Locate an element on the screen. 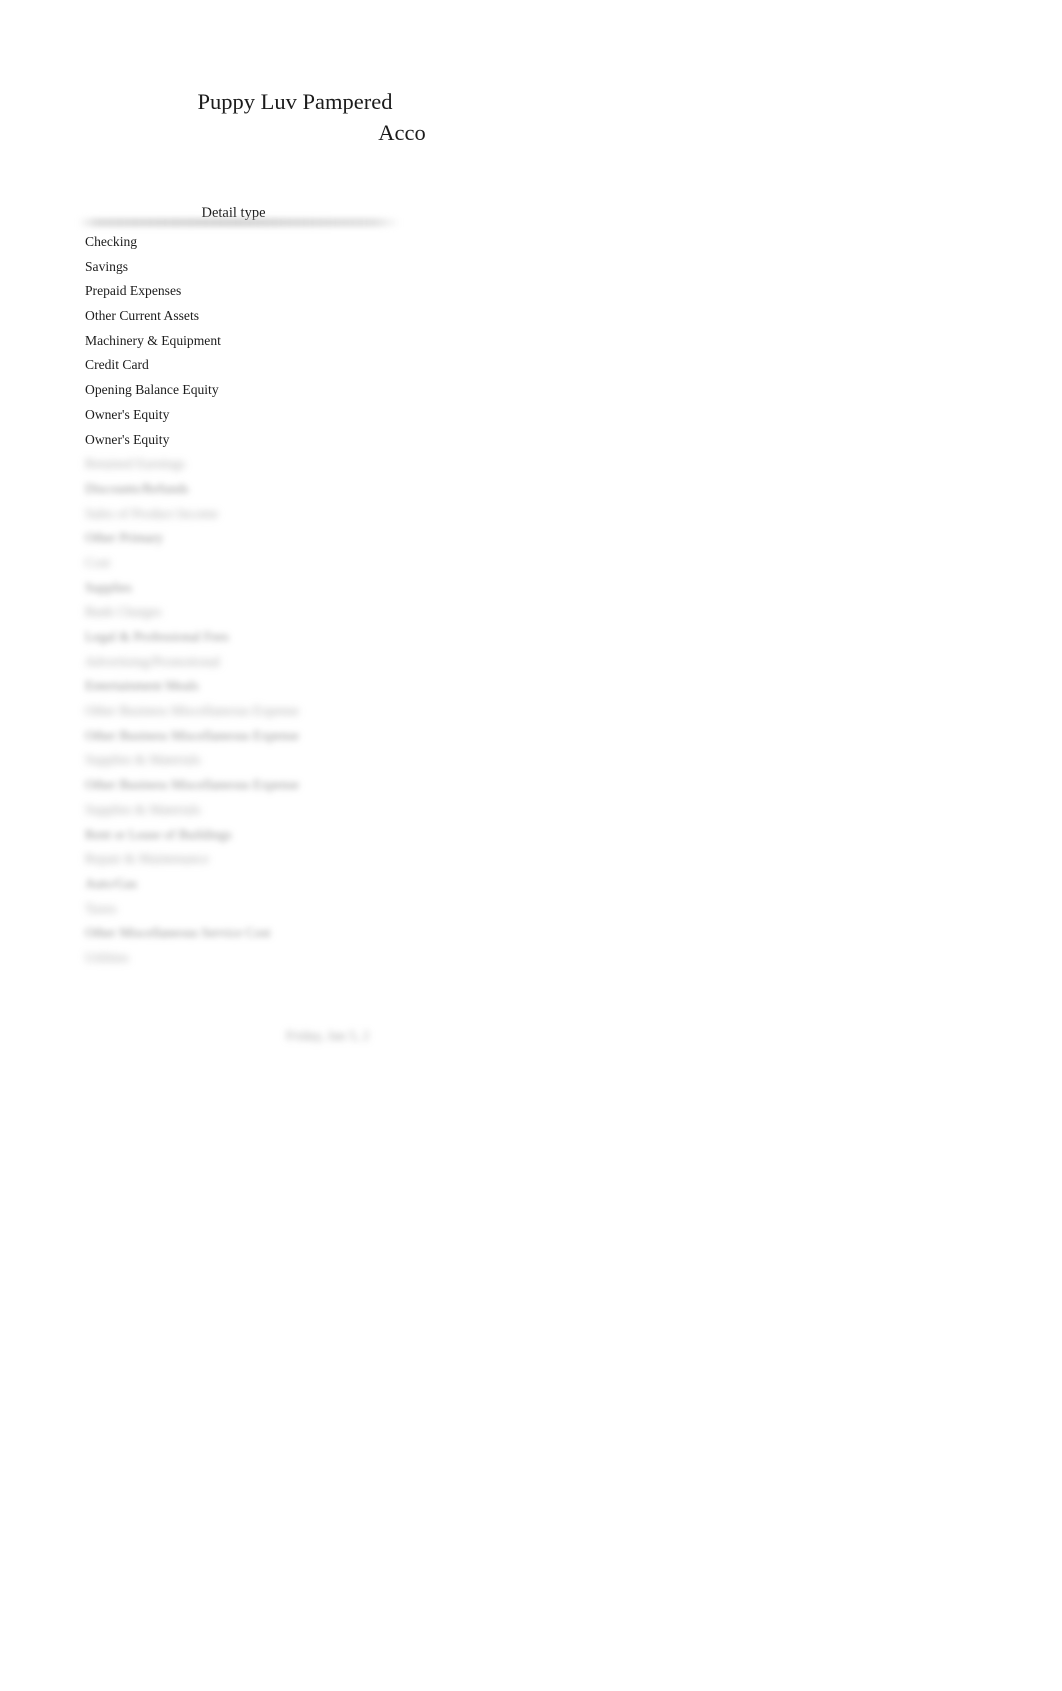 Image resolution: width=1062 pixels, height=1691 pixels. detail-type-row: Entertainment Meals is located at coordinates (142, 686).